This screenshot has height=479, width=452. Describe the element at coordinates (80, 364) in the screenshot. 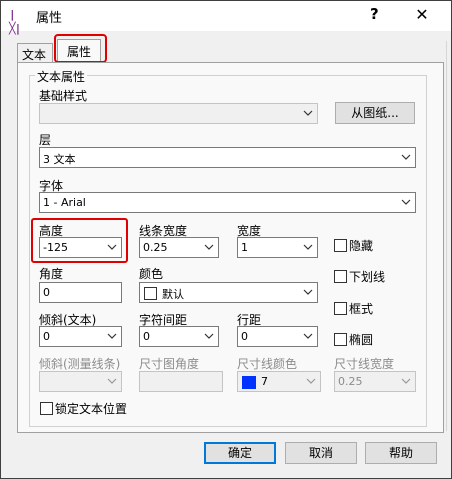

I see `slant-dim-label: 倾斜(测量线条)` at that location.